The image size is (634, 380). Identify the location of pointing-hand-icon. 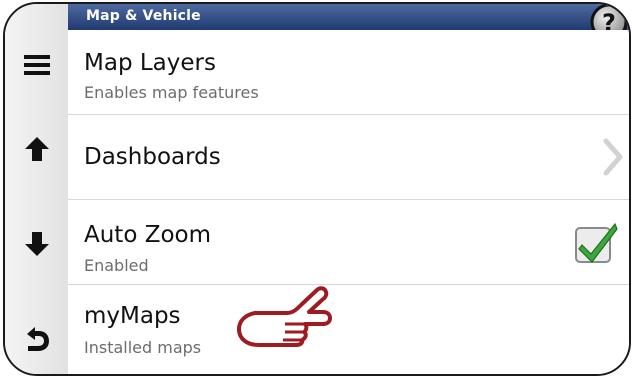
(284, 316).